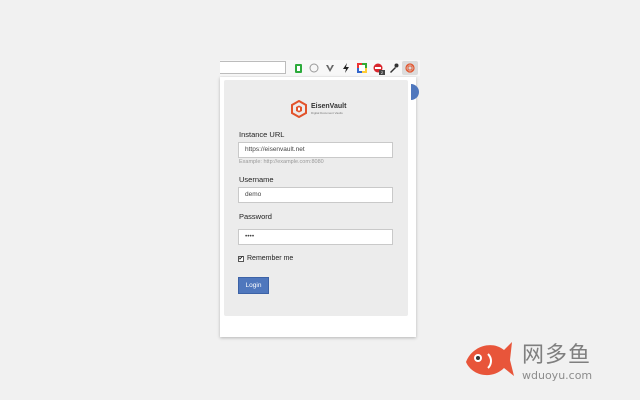 The height and width of the screenshot is (400, 640). I want to click on login-button: Login, so click(253, 285).